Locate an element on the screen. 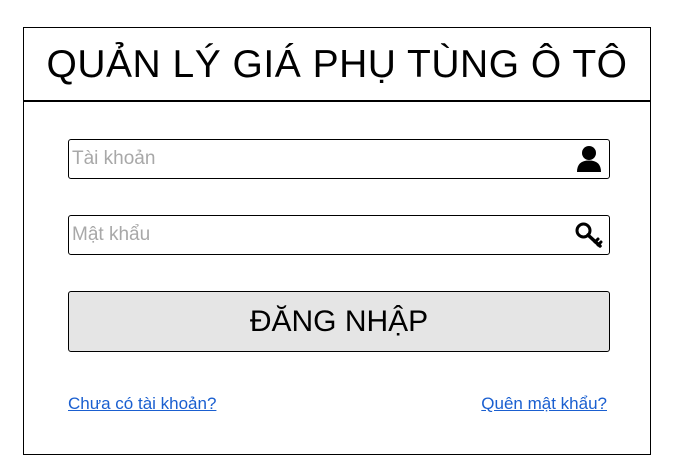 The height and width of the screenshot is (476, 674). password-field is located at coordinates (339, 235).